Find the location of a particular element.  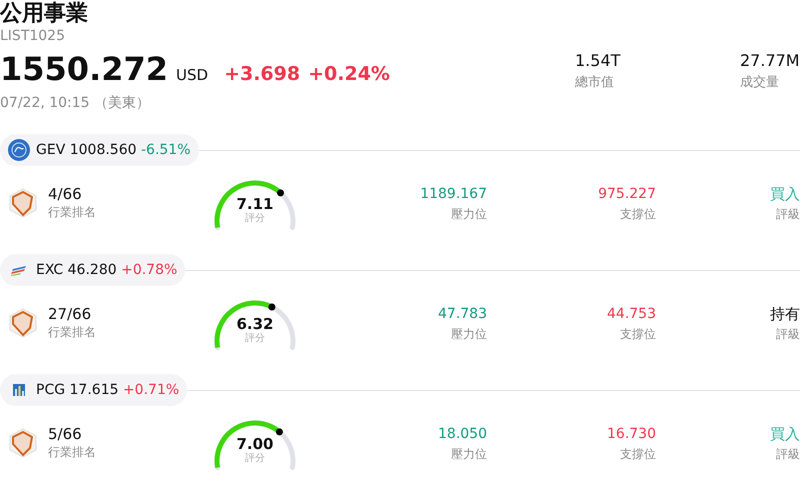

support-value: 16.730 is located at coordinates (631, 434).